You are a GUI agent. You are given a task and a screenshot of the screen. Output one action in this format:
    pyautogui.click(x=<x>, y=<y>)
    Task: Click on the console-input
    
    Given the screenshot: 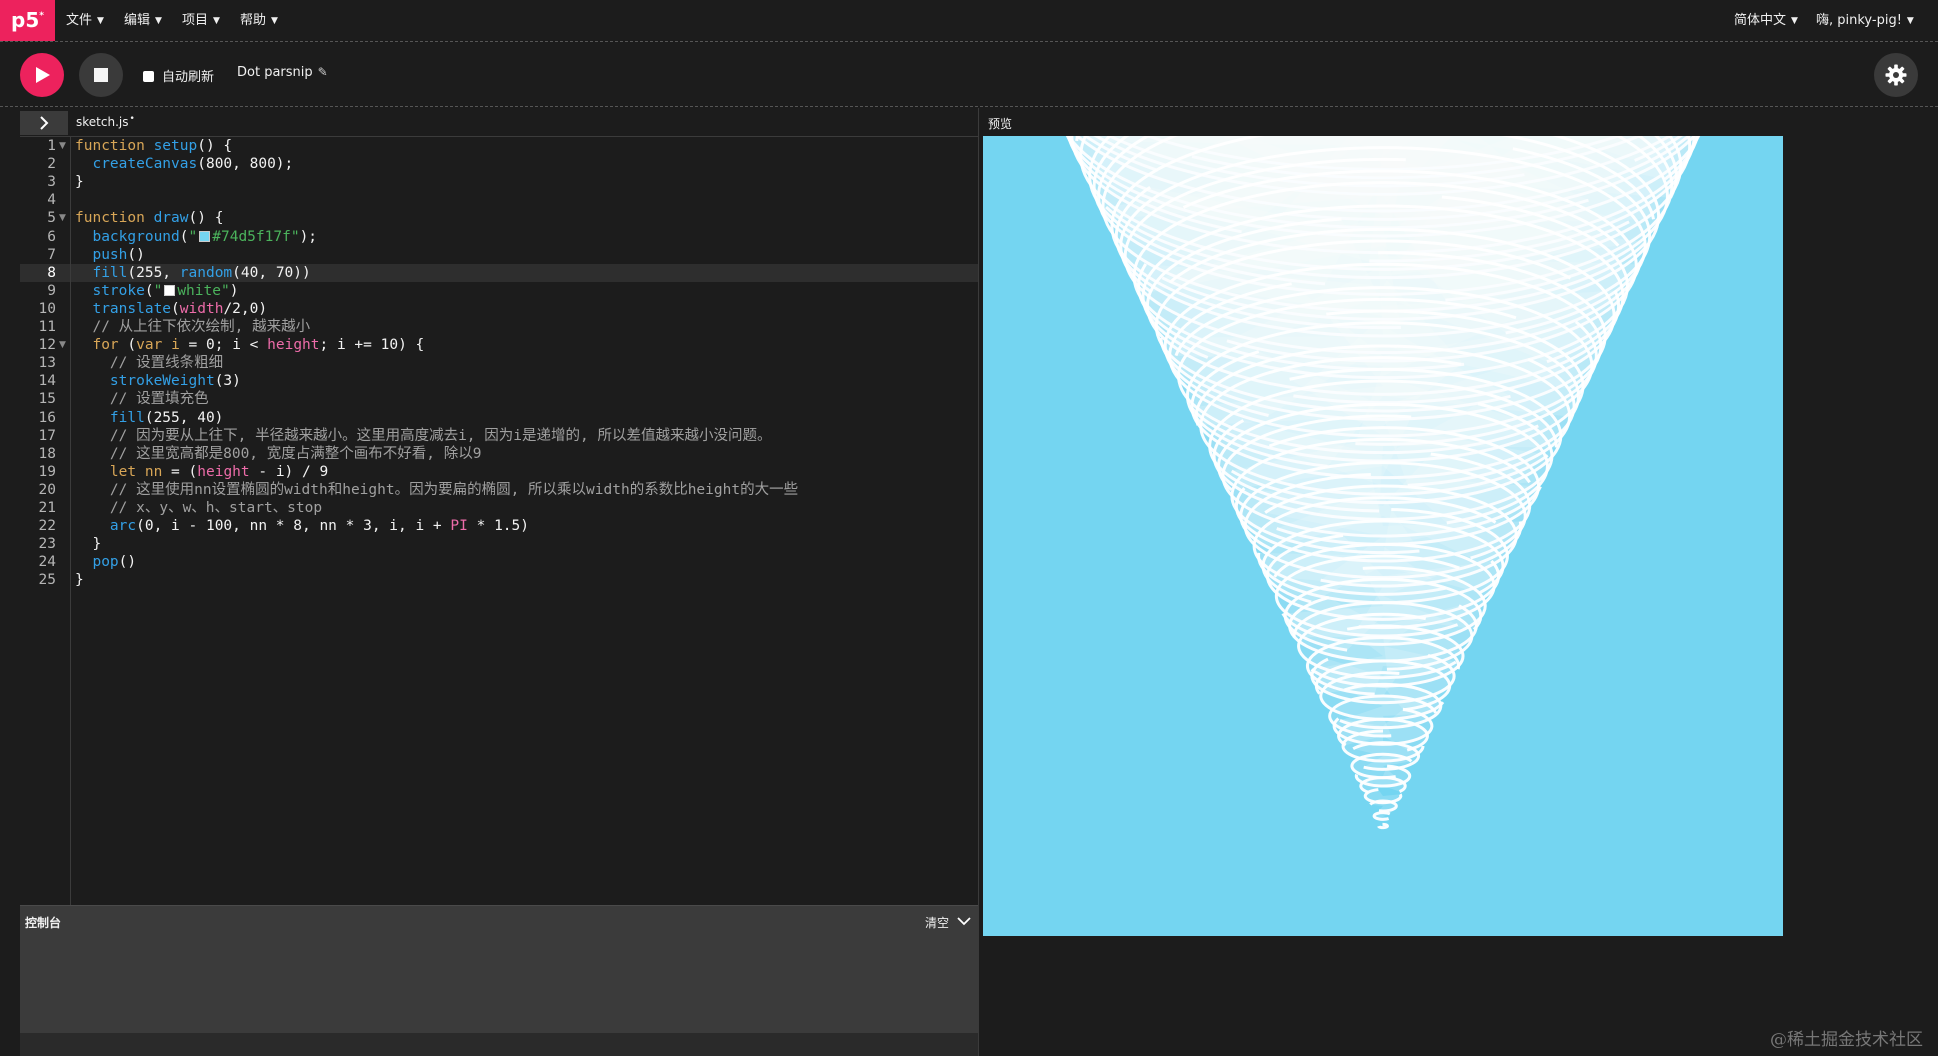 What is the action you would take?
    pyautogui.click(x=499, y=1044)
    